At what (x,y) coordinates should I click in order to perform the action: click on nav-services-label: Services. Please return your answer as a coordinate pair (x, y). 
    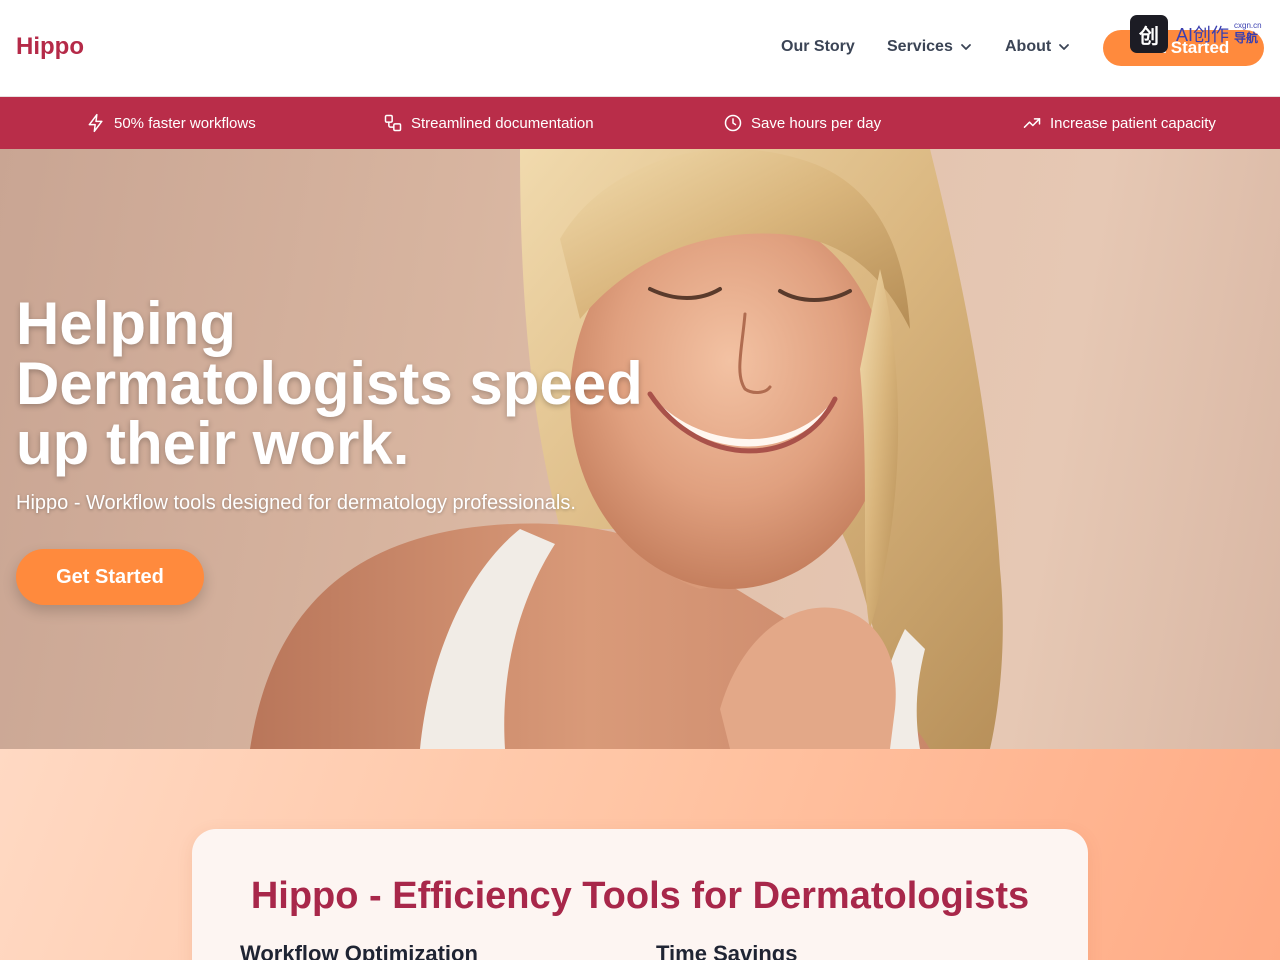
    Looking at the image, I should click on (920, 46).